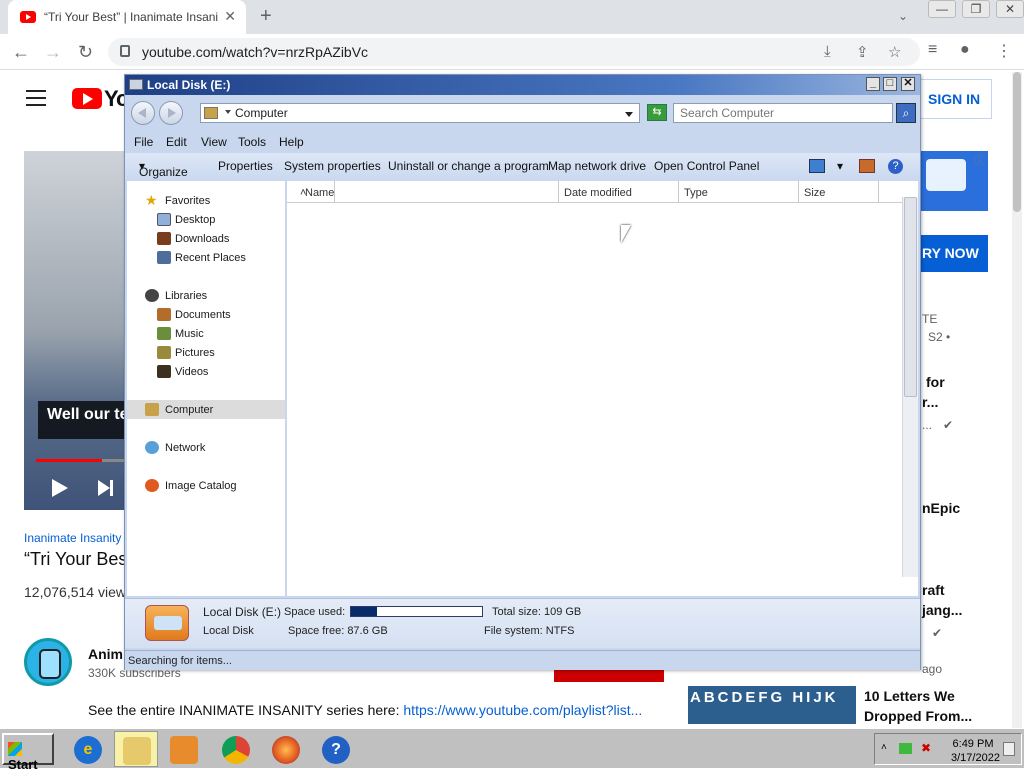 This screenshot has width=1024, height=772. What do you see at coordinates (903, 16) in the screenshot?
I see `tab-search-icon: ⌄` at bounding box center [903, 16].